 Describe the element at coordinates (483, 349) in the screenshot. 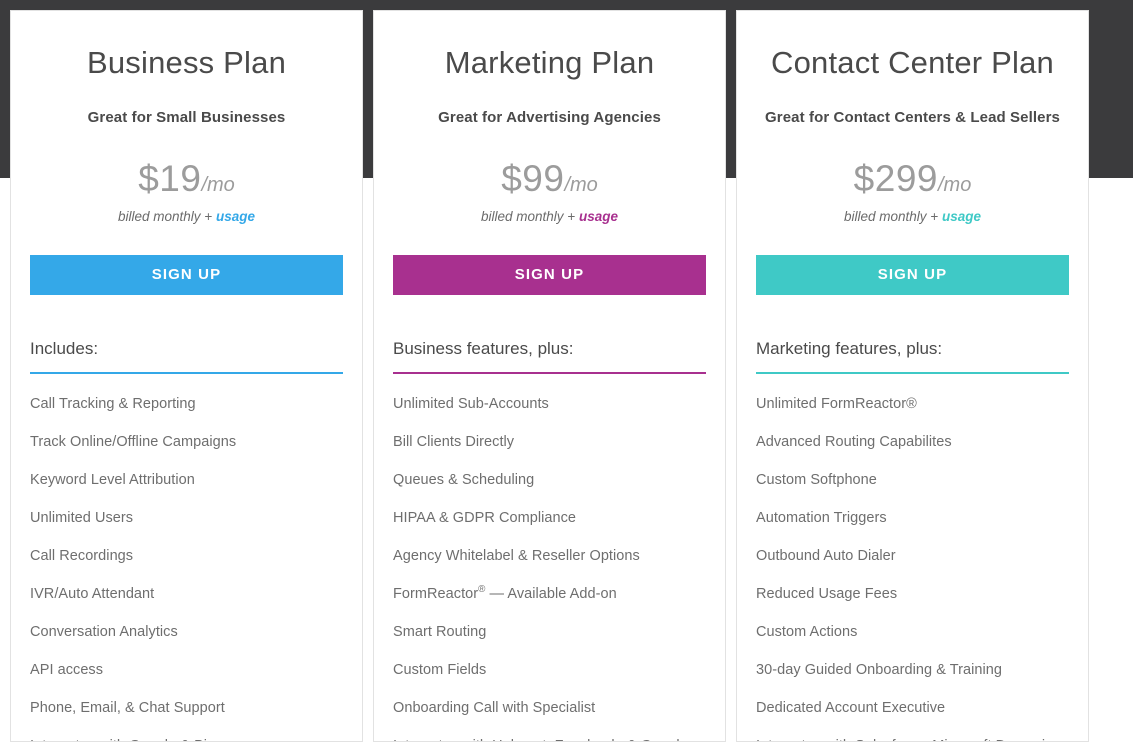

I see `features-heading: Business features, plus:` at that location.